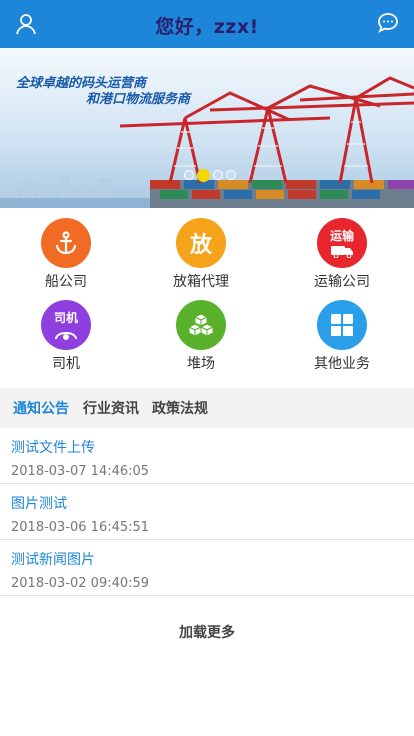  I want to click on news-date: 2018-03-06 16:45:51, so click(80, 527).